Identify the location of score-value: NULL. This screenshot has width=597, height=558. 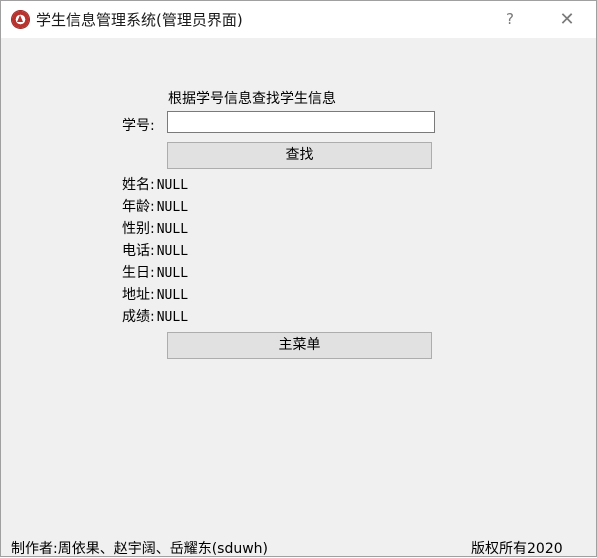
(172, 317).